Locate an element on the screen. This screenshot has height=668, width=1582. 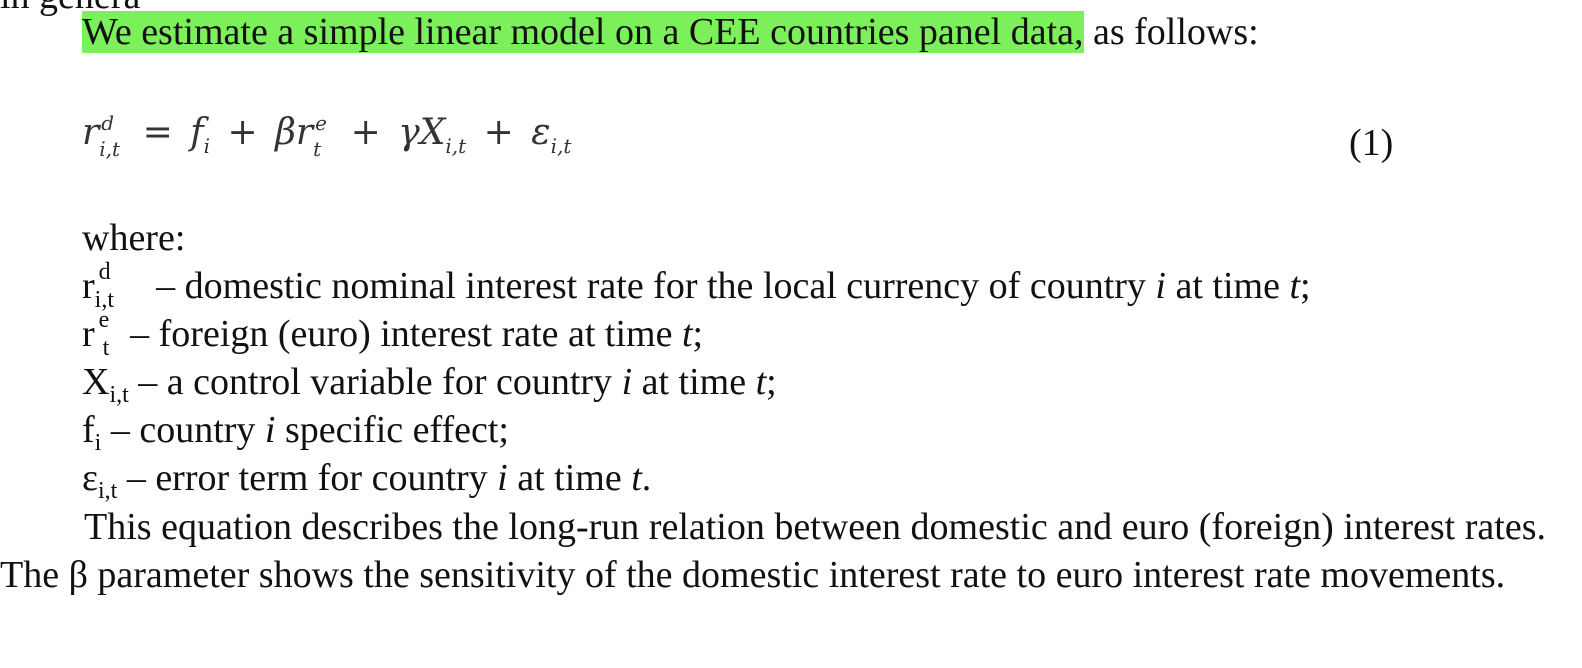
eq-gamma: γ is located at coordinates (409, 132).